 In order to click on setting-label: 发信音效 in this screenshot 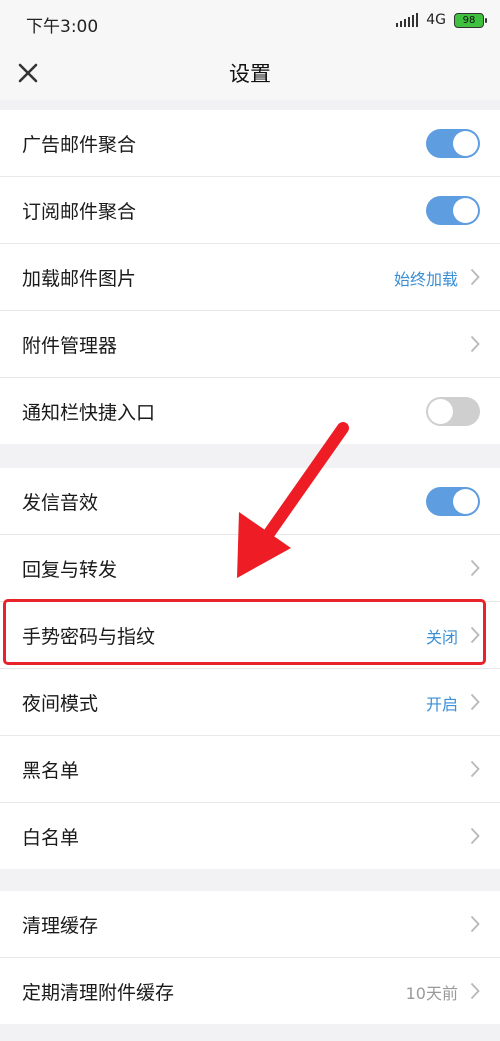, I will do `click(60, 503)`.